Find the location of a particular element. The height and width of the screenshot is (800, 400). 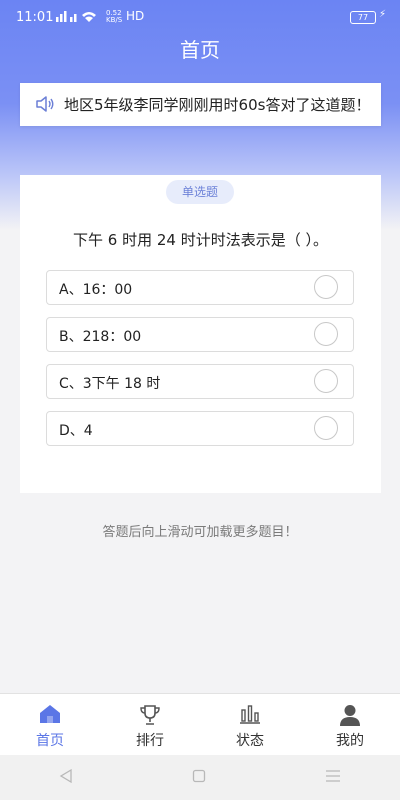

tab-home: 首页 is located at coordinates (50, 725).